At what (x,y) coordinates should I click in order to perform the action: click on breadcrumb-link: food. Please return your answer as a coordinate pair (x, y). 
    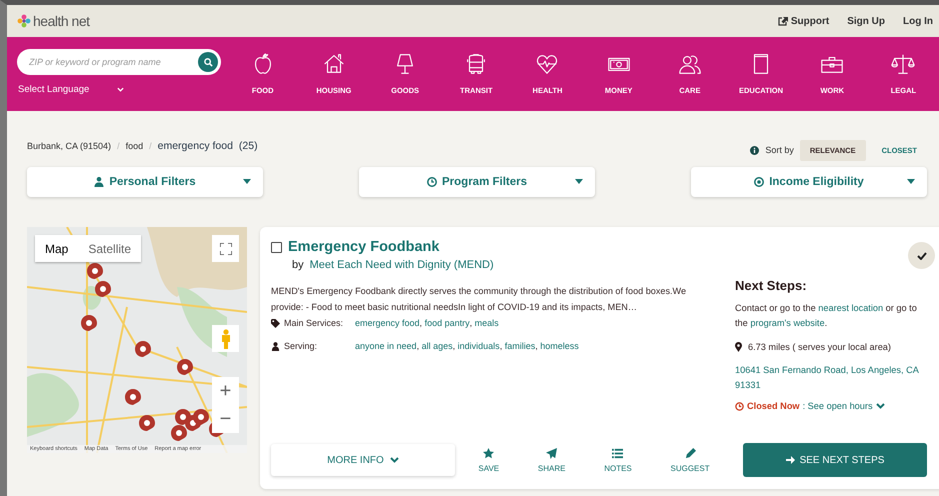
    Looking at the image, I should click on (135, 146).